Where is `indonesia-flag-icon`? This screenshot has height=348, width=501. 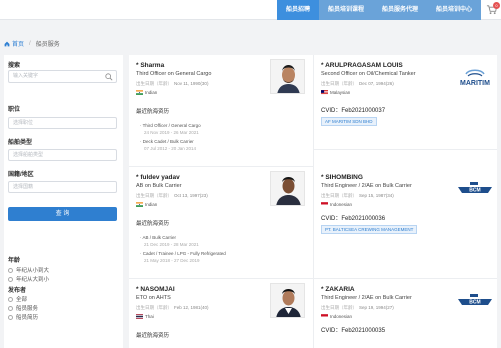 indonesia-flag-icon is located at coordinates (324, 316).